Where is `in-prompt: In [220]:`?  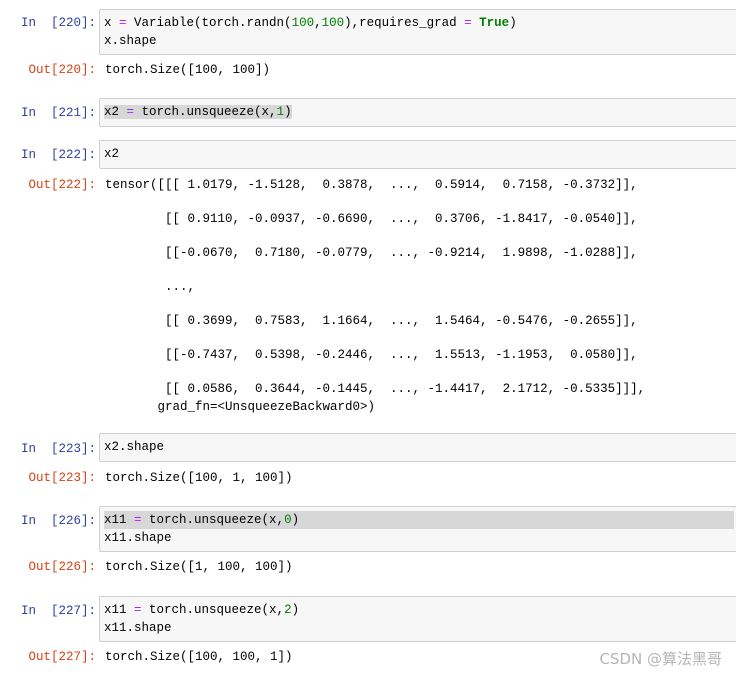
in-prompt: In [220]: is located at coordinates (58, 23).